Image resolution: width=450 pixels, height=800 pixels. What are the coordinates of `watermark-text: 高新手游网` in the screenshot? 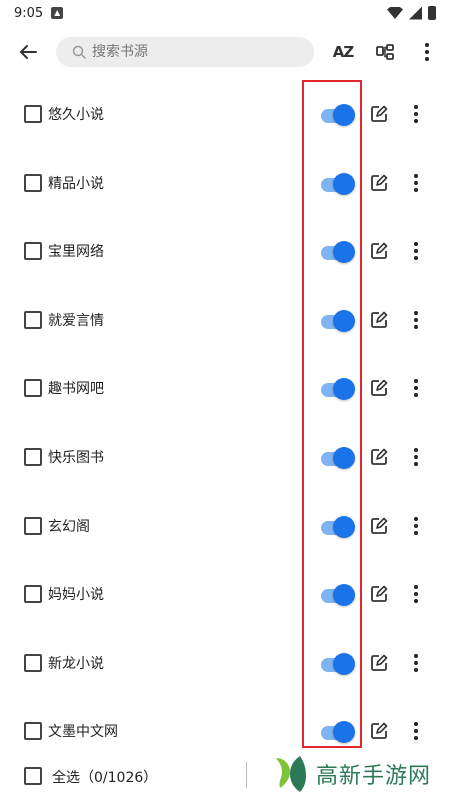 It's located at (374, 776).